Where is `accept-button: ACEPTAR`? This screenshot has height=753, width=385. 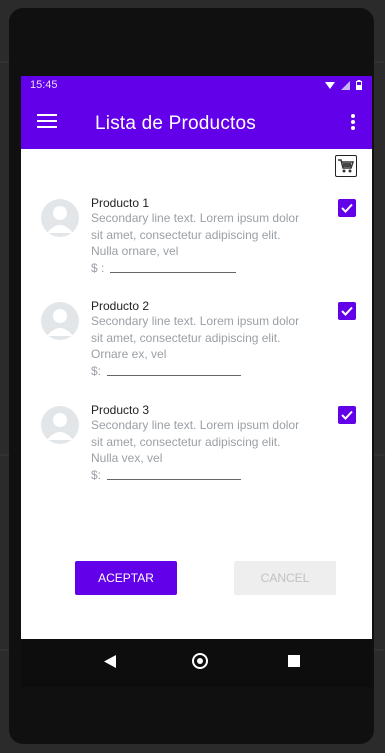
accept-button: ACEPTAR is located at coordinates (126, 578).